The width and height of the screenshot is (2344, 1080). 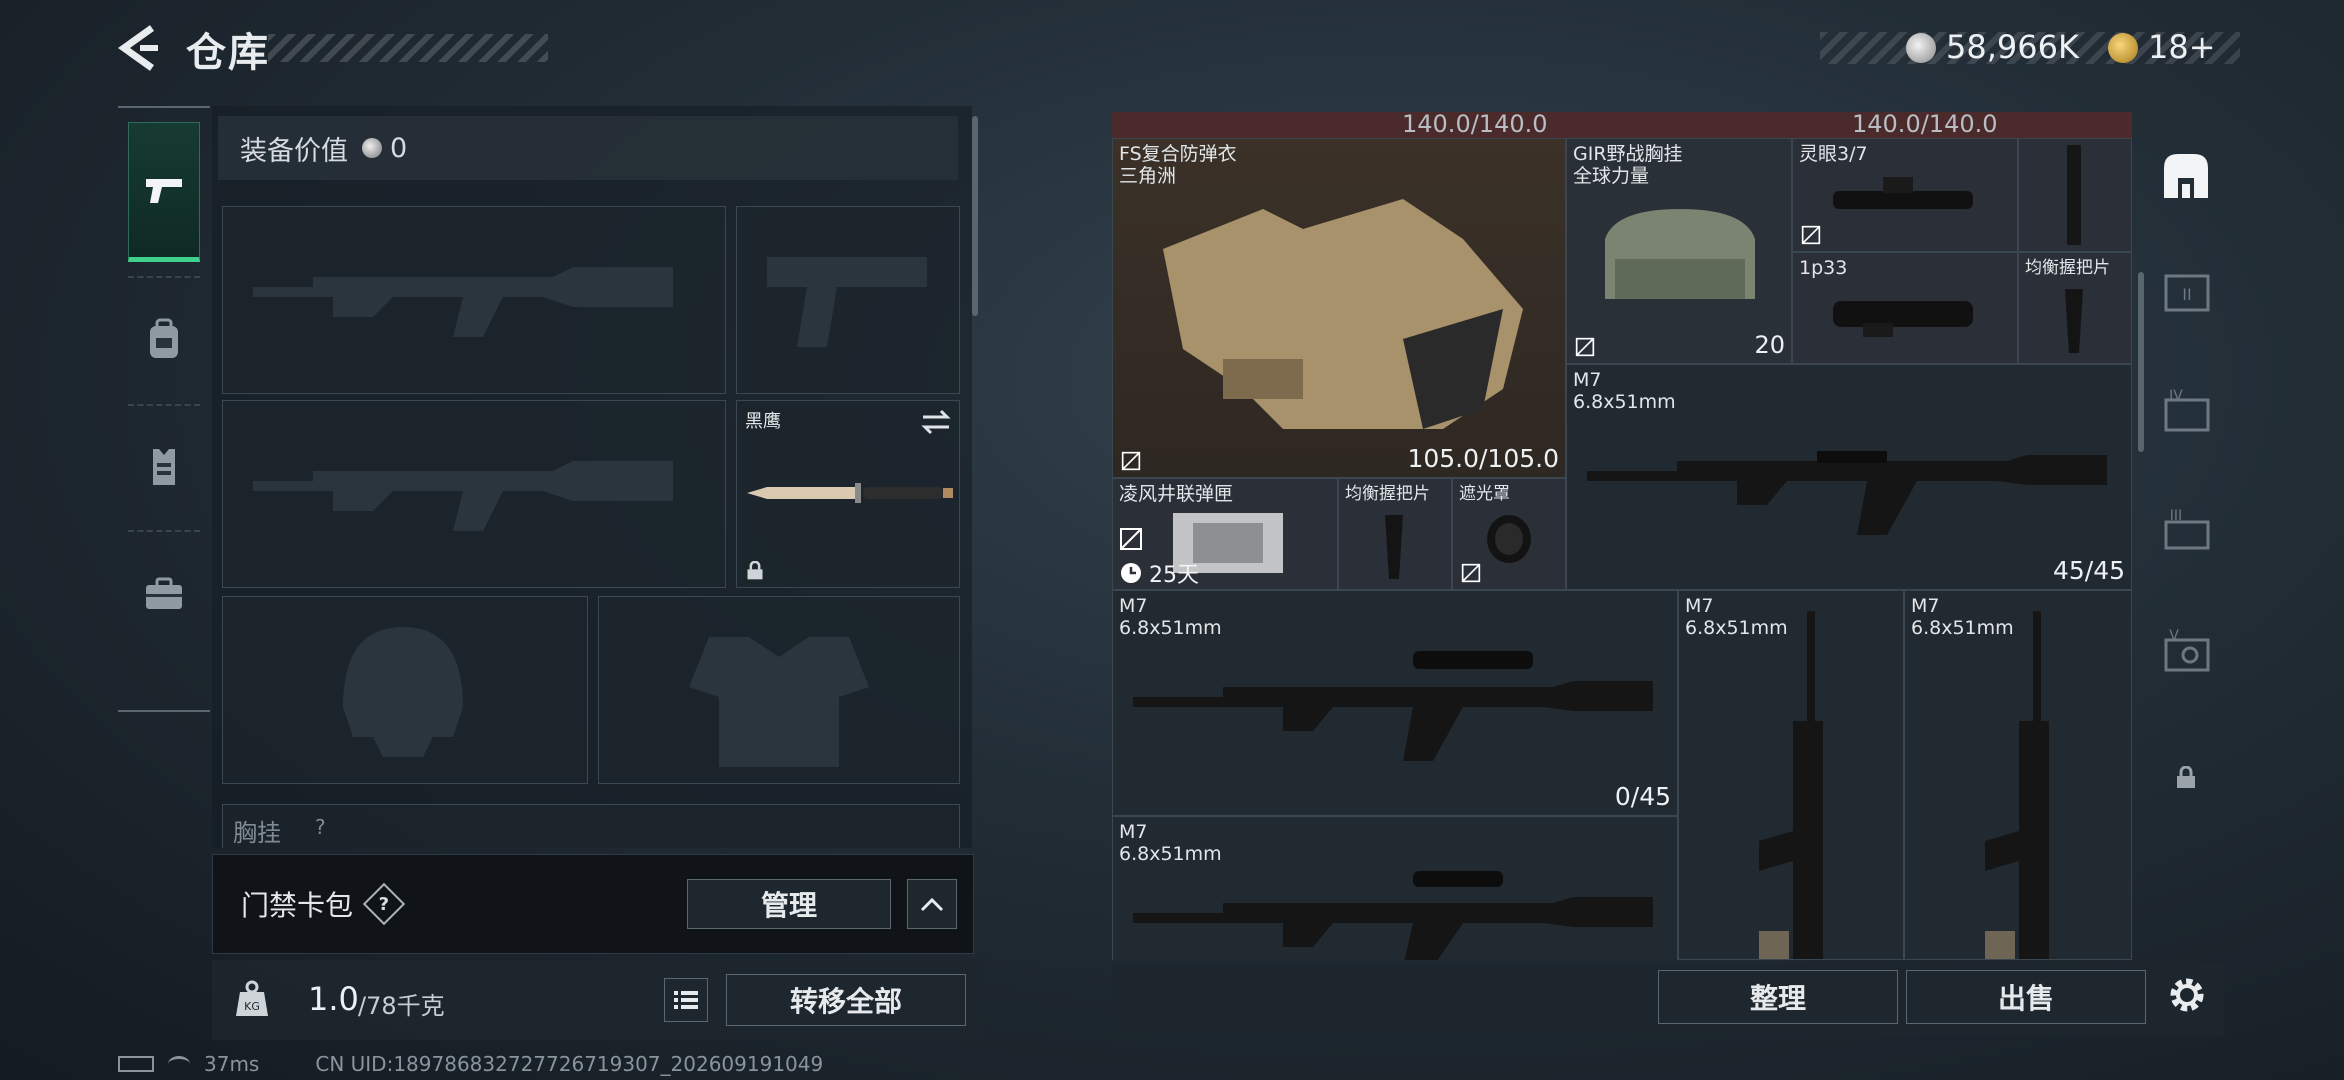 What do you see at coordinates (1905, 308) in the screenshot?
I see `scope-item-2: 1p33` at bounding box center [1905, 308].